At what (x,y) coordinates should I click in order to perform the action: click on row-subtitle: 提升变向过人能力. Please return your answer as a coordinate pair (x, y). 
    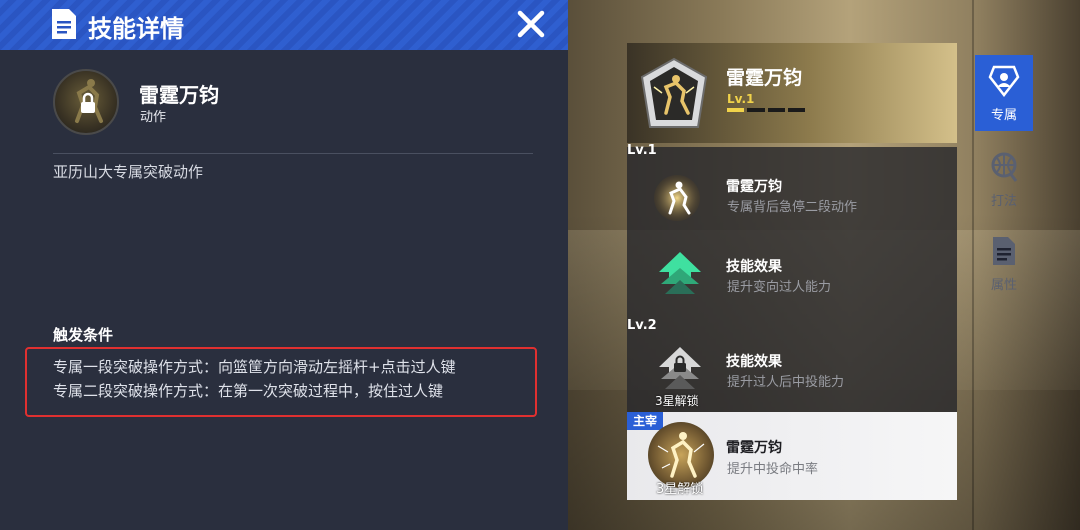
    Looking at the image, I should click on (779, 287).